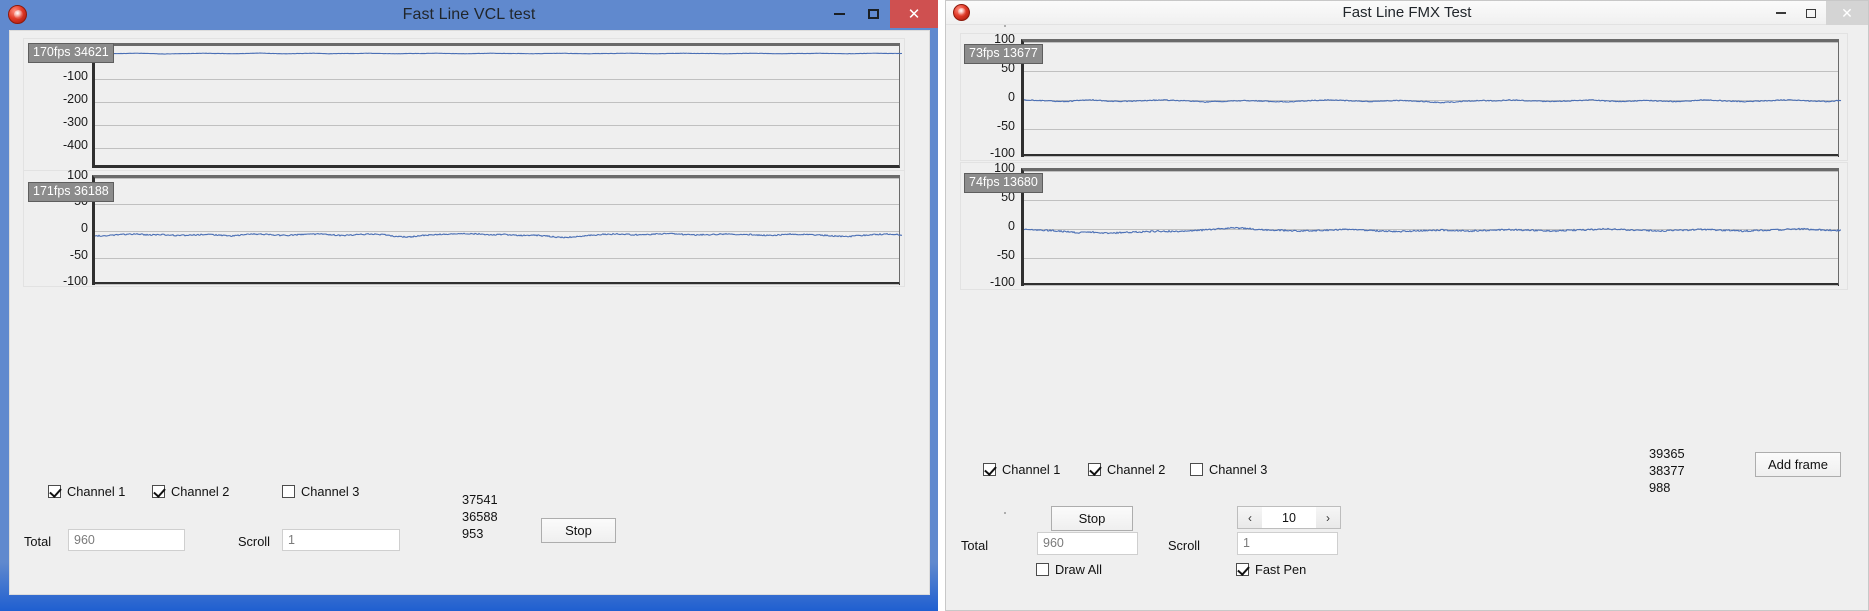 The image size is (1869, 611). I want to click on fmx-window-title: Fast Line FMX Test, so click(1407, 12).